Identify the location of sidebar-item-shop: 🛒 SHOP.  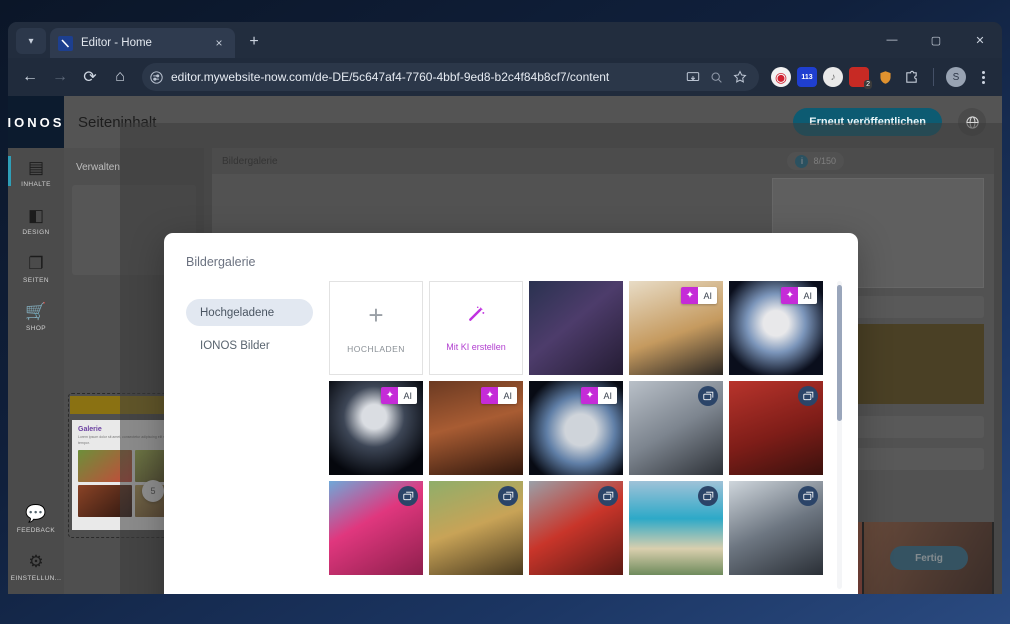
(36, 316).